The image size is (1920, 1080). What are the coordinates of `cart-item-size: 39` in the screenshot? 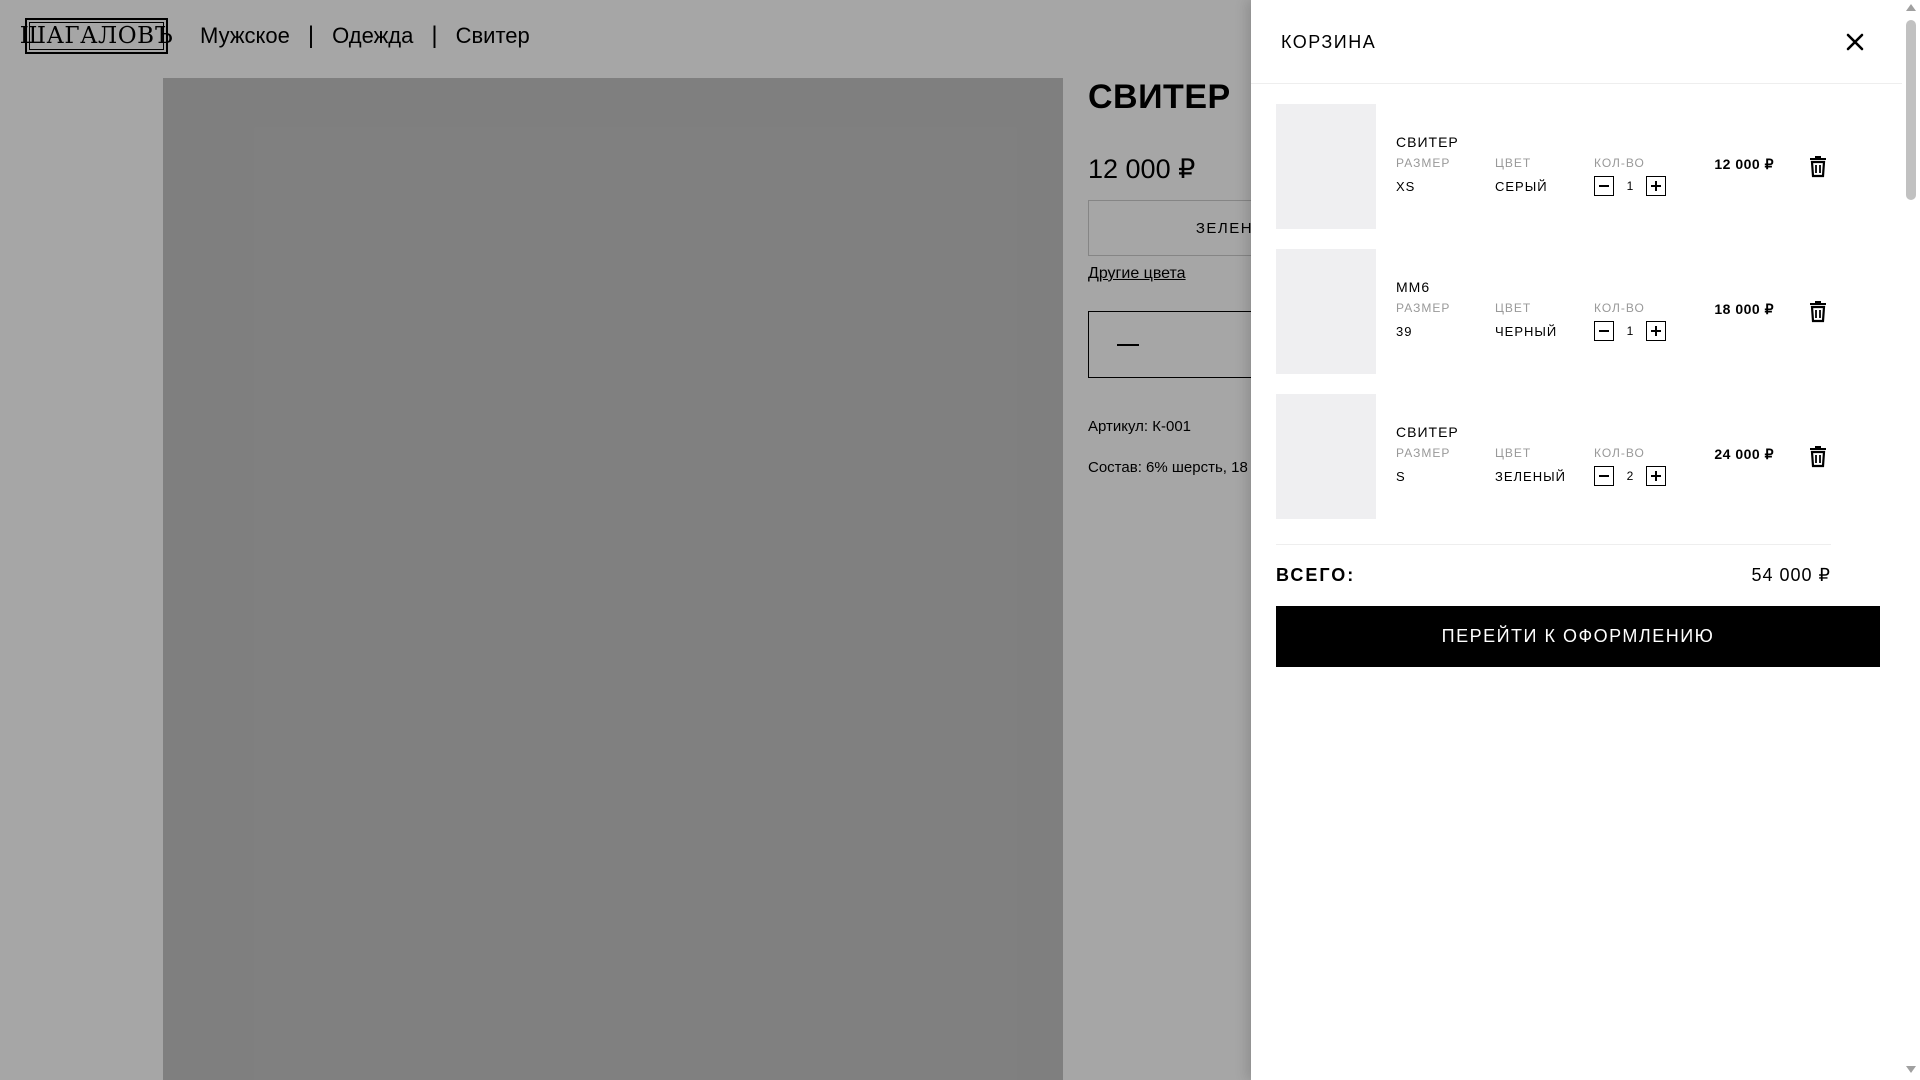 It's located at (1404, 331).